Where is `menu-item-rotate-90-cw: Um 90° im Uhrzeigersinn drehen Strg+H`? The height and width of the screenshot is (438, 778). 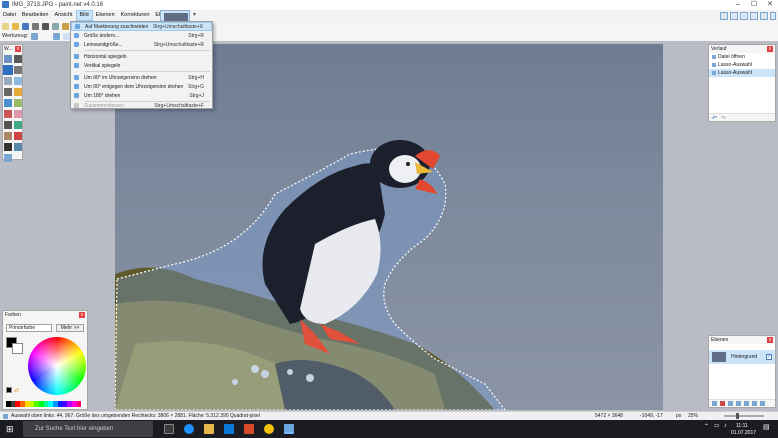
menu-item-rotate-90-cw: Um 90° im Uhrzeigersinn drehen Strg+H is located at coordinates (141, 77).